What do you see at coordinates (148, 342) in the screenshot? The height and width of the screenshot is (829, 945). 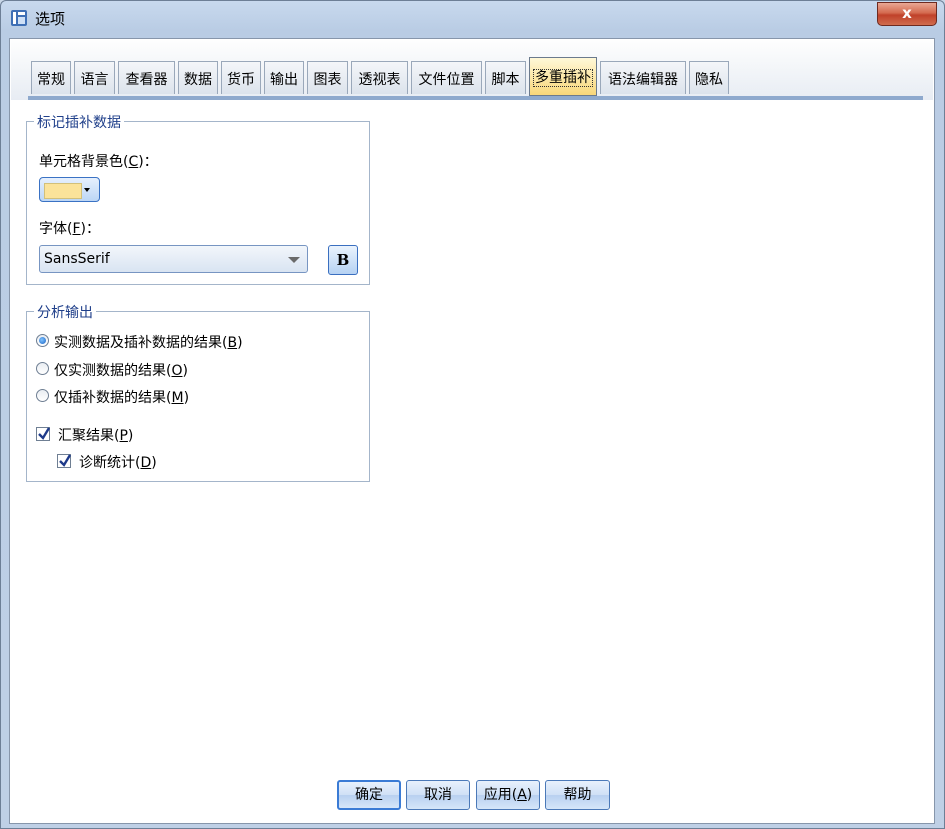 I see `radio-label-observed-and-imputed: 实测数据及插补数据的结果(B)` at bounding box center [148, 342].